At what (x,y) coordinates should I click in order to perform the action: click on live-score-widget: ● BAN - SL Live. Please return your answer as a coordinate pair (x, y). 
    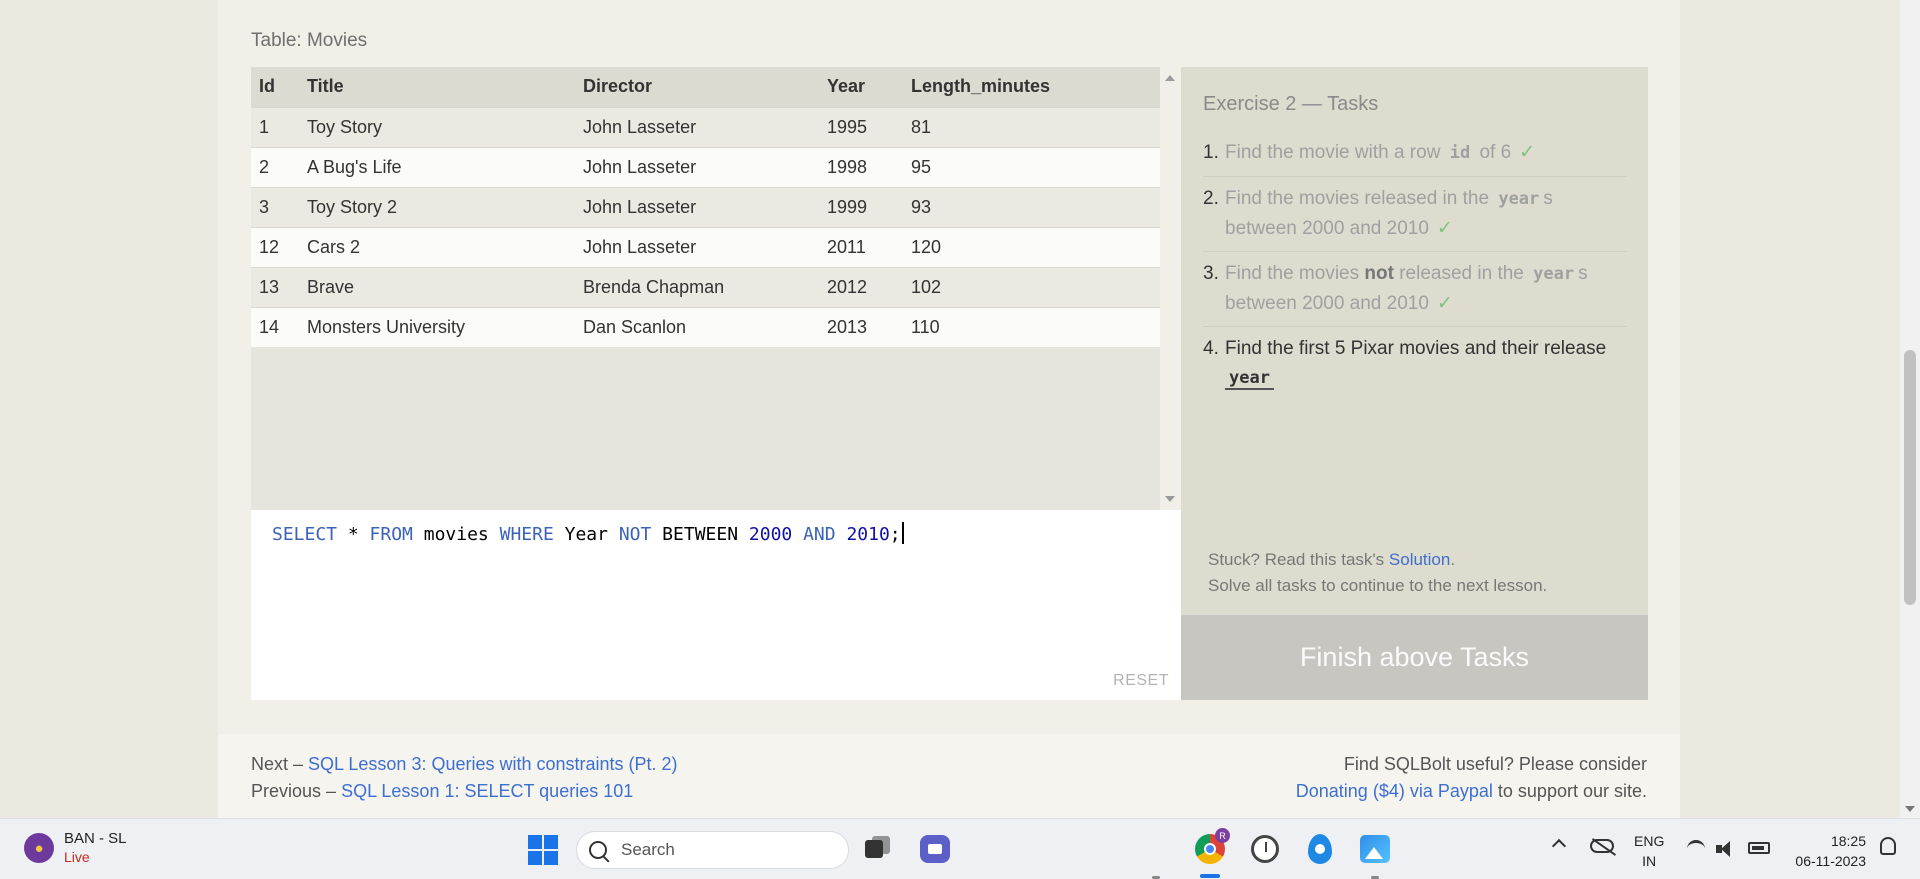
    Looking at the image, I should click on (75, 848).